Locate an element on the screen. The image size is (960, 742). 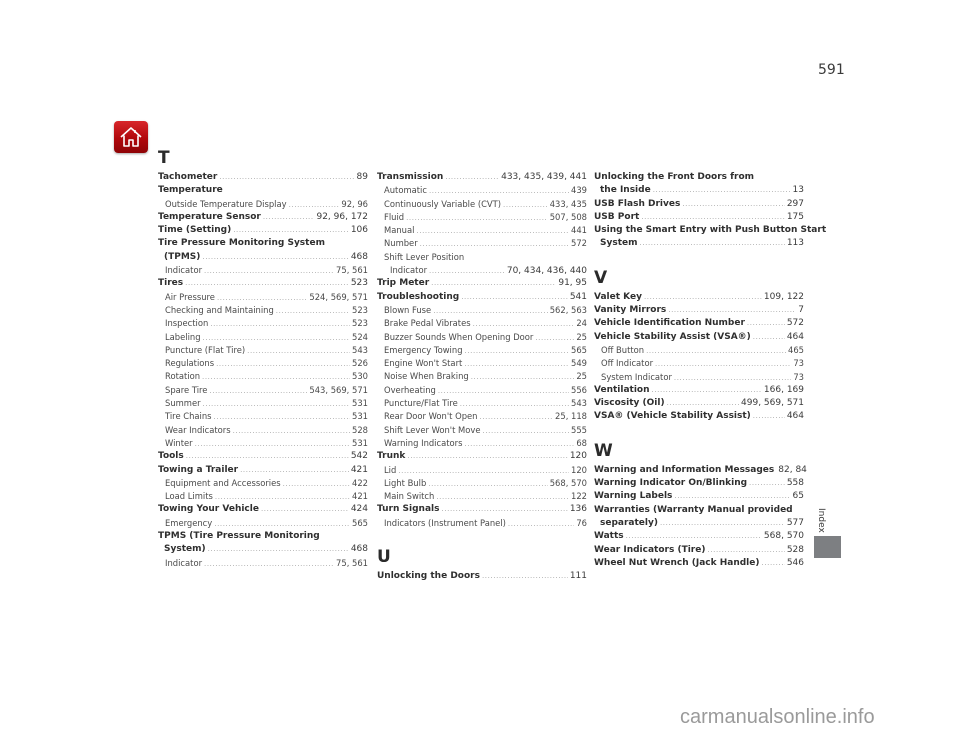
index-entry-pages: 433, 435 is located at coordinates (568, 204).